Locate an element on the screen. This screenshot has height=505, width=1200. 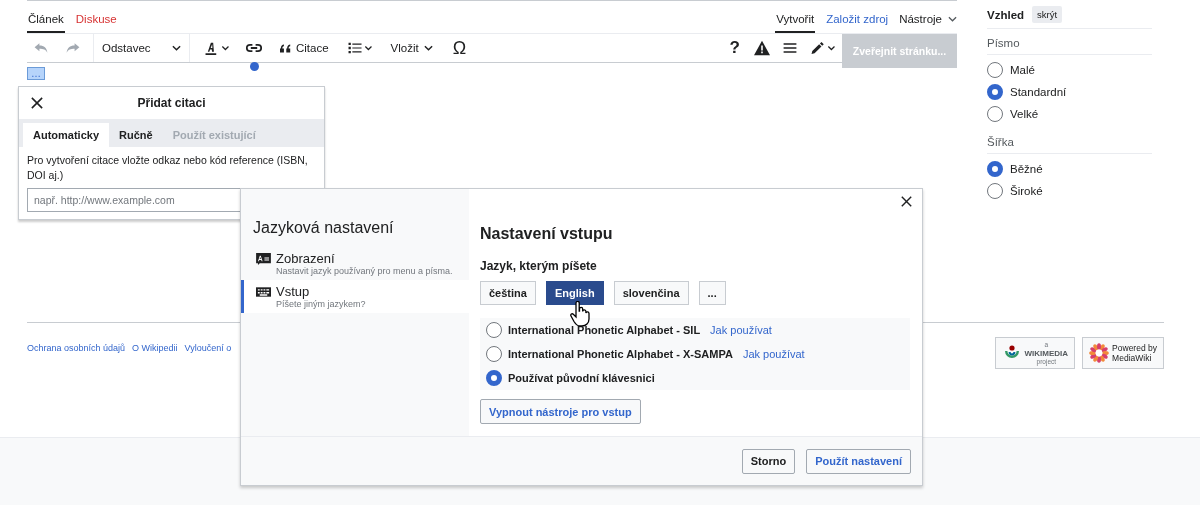
group-label: Písmo is located at coordinates (1069, 42).